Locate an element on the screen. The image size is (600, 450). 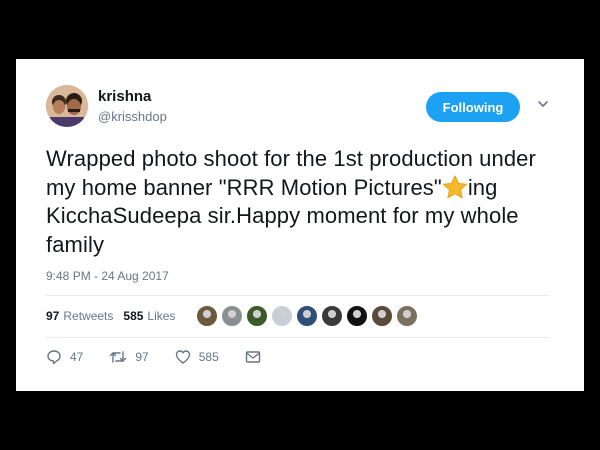
direct-message-button is located at coordinates (257, 357).